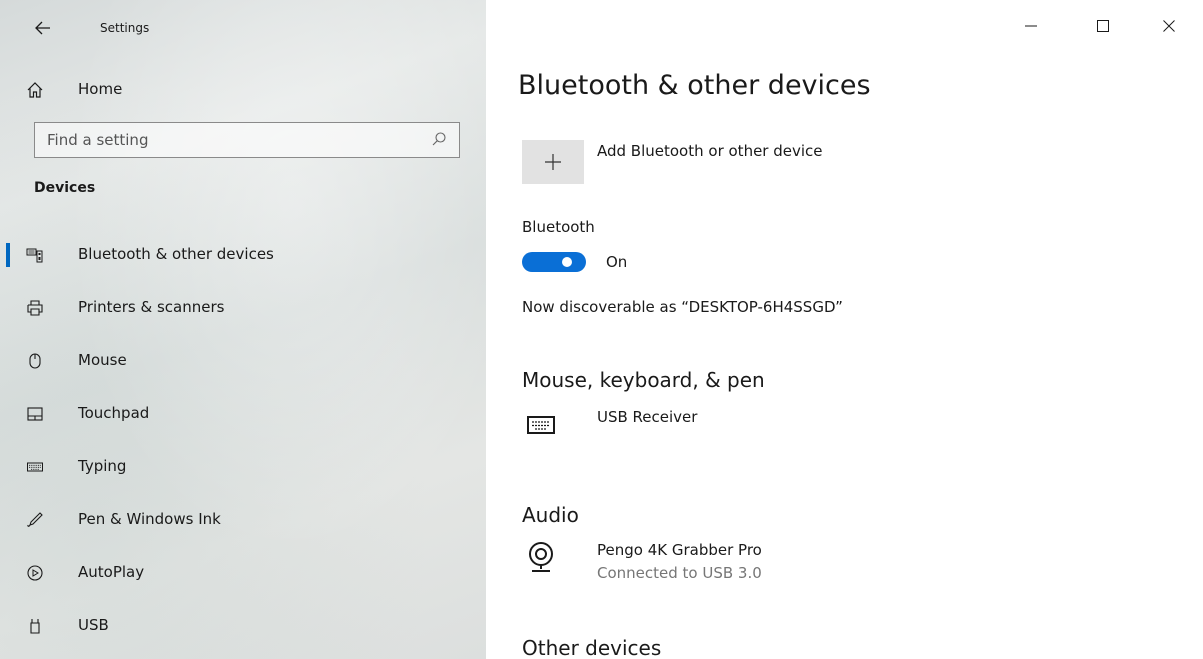 Image resolution: width=1203 pixels, height=659 pixels. Describe the element at coordinates (8, 255) in the screenshot. I see `active-indicator` at that location.